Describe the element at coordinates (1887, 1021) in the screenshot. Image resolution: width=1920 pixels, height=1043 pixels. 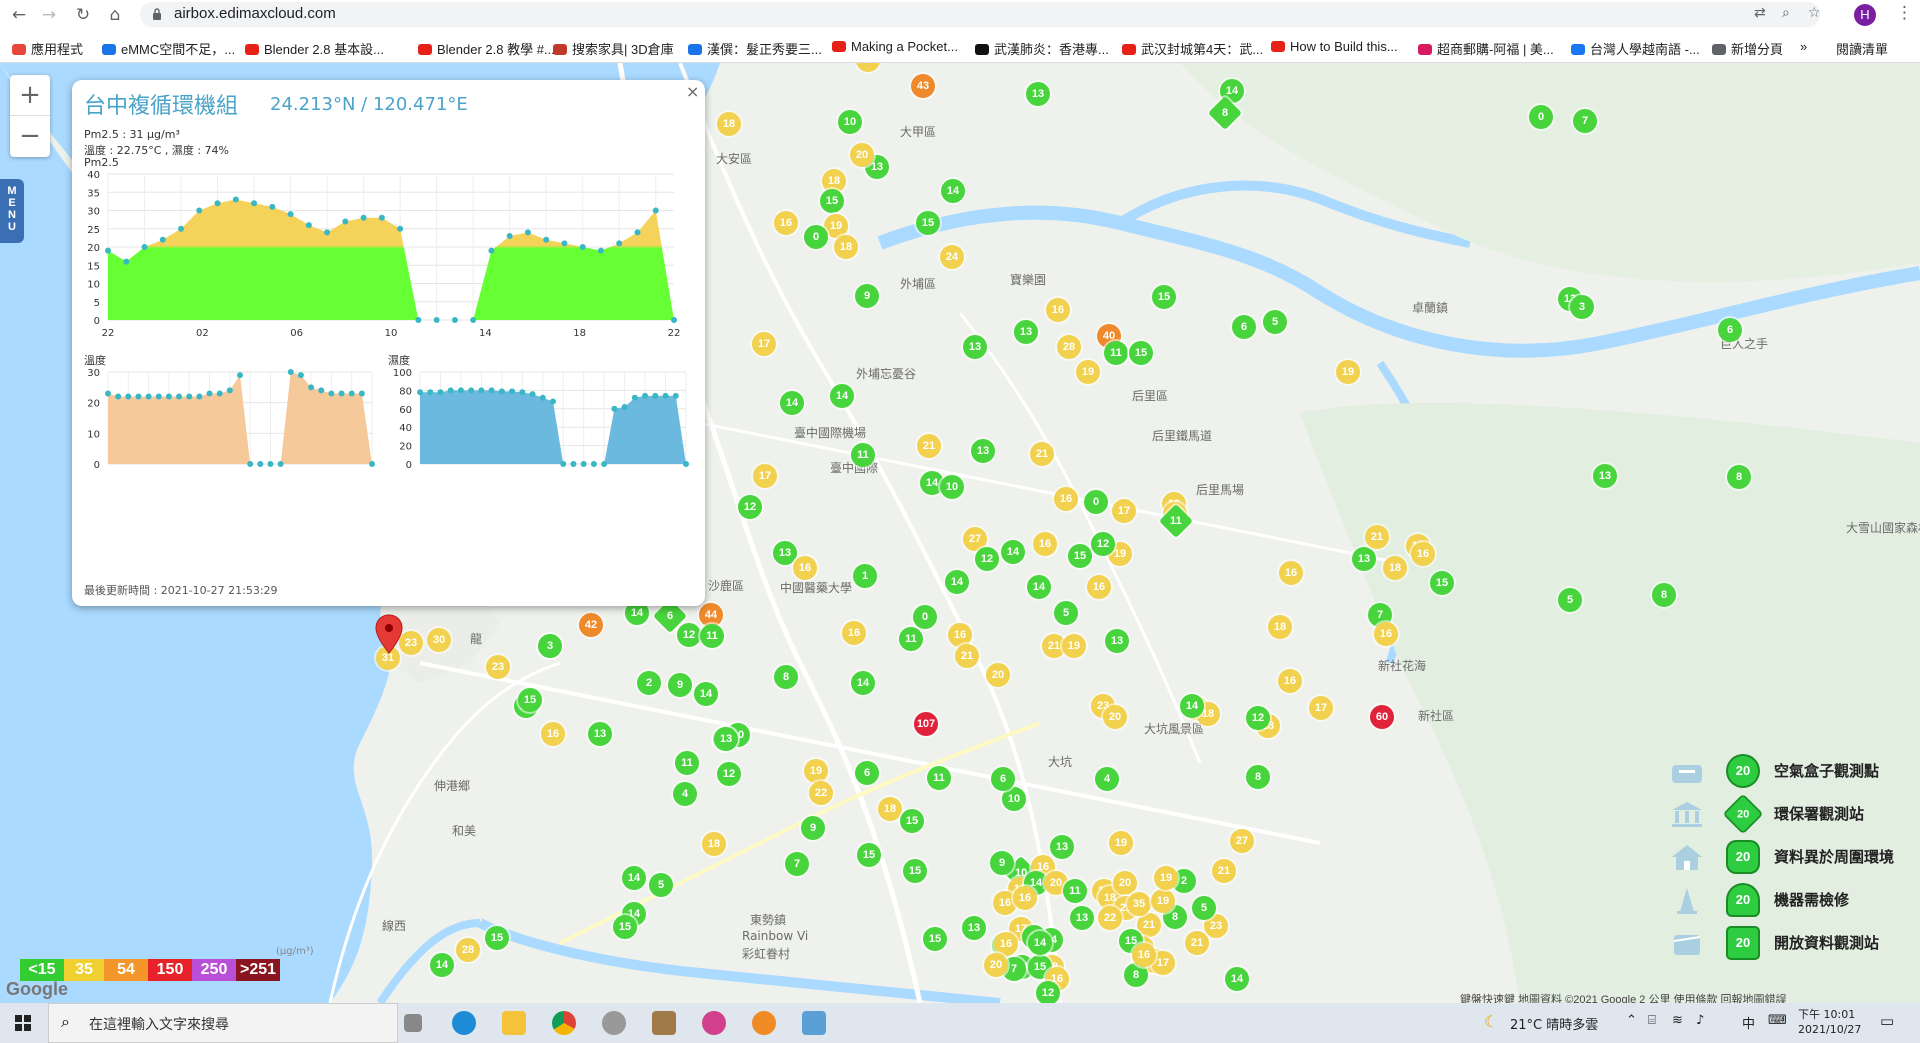
I see `notification-icon: ▭` at that location.